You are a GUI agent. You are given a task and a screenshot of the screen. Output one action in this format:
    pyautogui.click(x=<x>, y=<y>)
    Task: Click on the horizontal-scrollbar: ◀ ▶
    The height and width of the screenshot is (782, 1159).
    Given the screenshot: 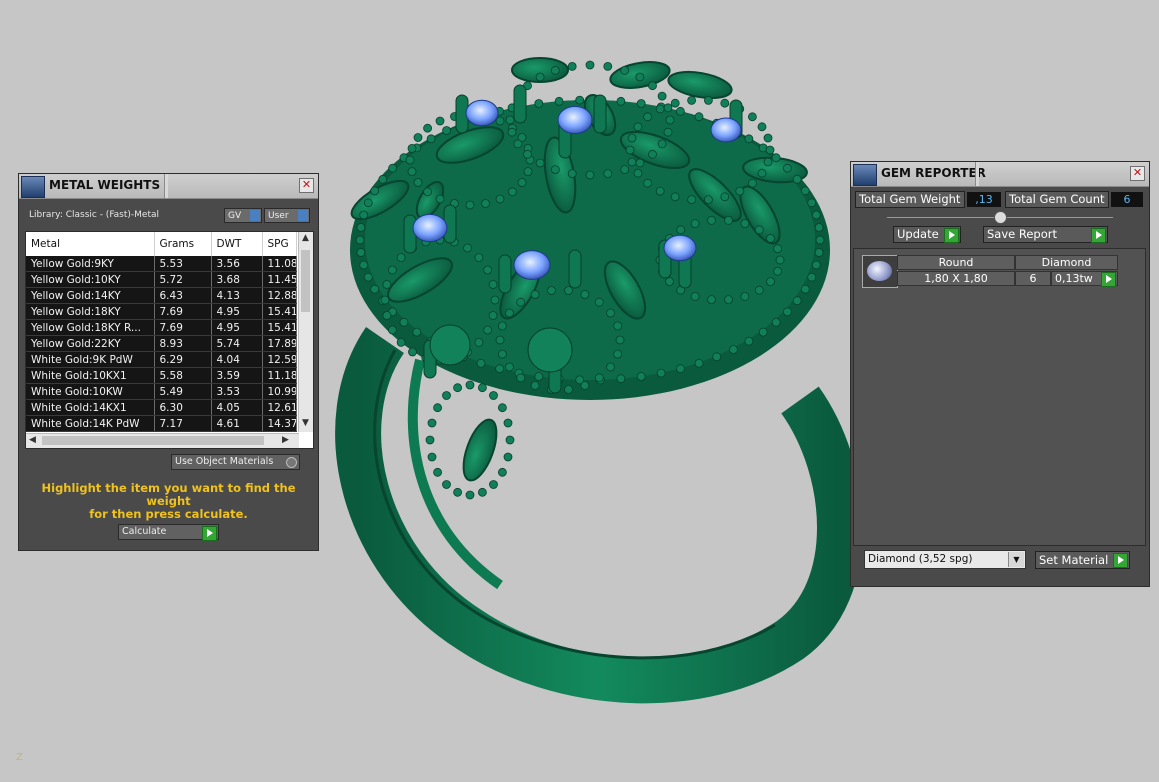 What is the action you would take?
    pyautogui.click(x=162, y=440)
    